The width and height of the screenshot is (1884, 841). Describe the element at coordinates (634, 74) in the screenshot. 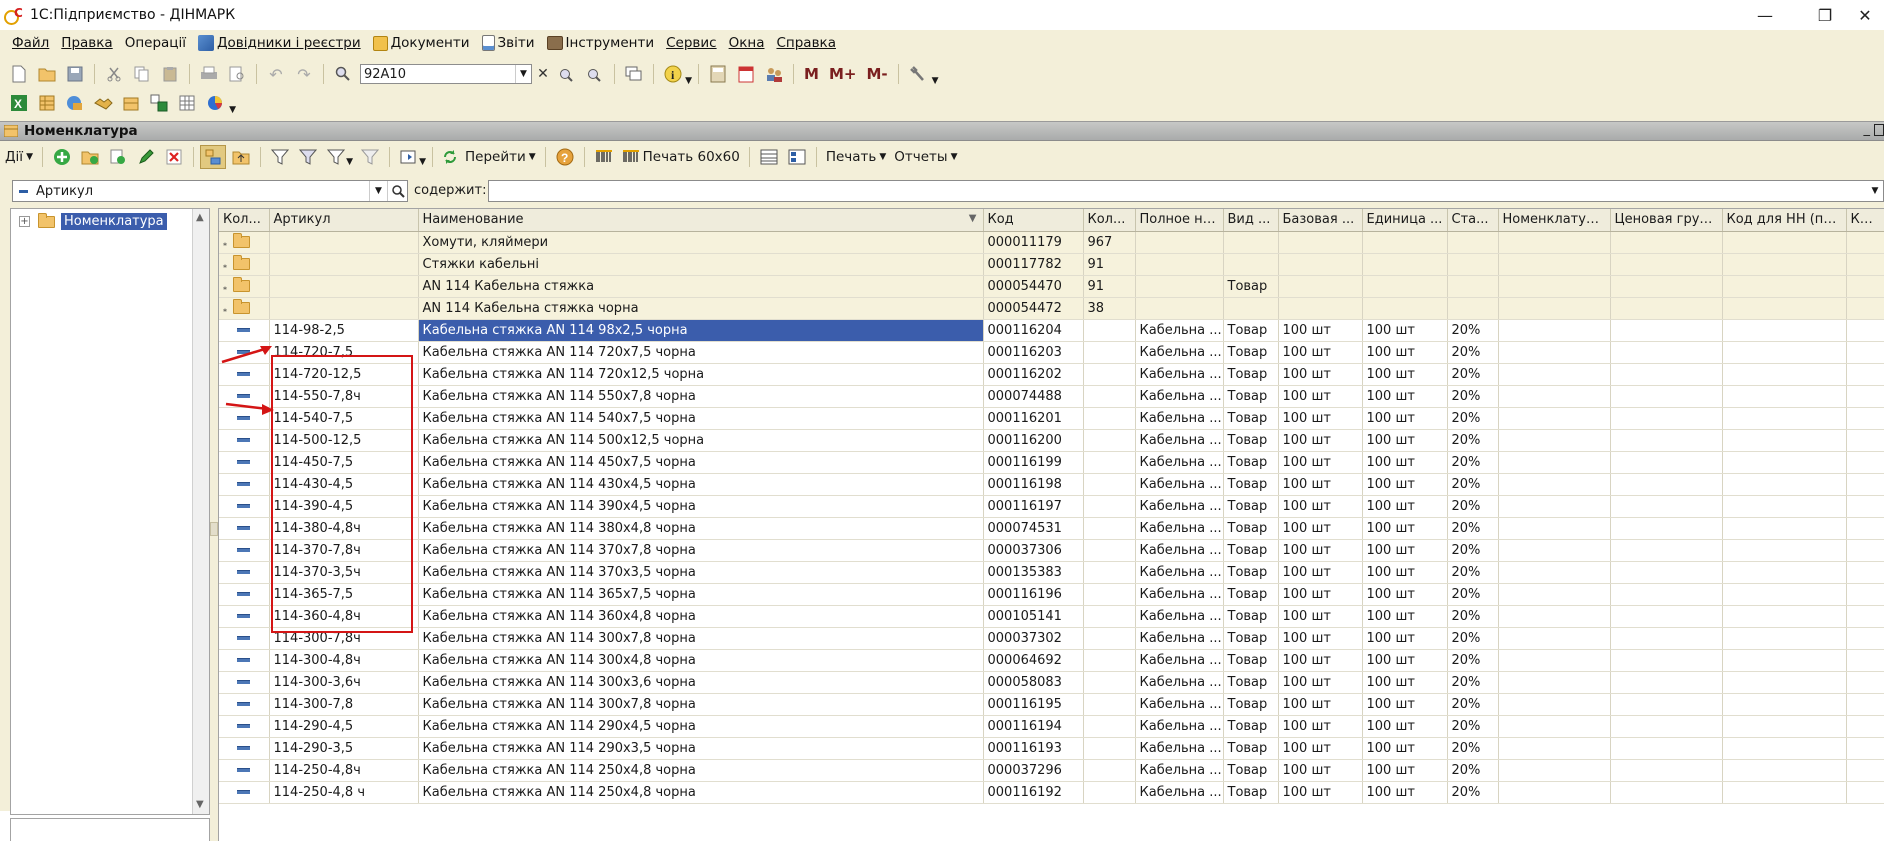

I see `windows-button` at that location.